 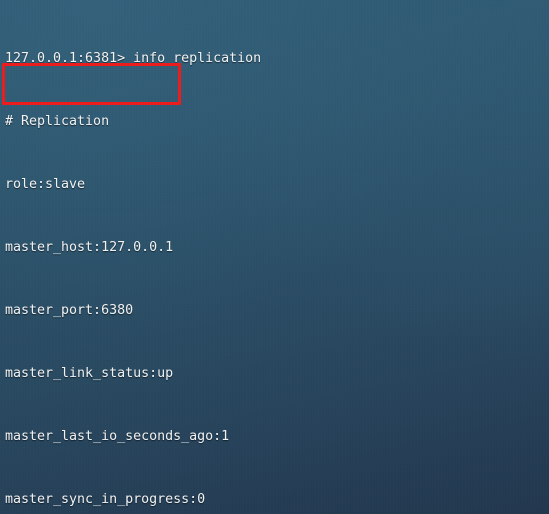 I want to click on terminal-line-role: role:slave, so click(x=45, y=184).